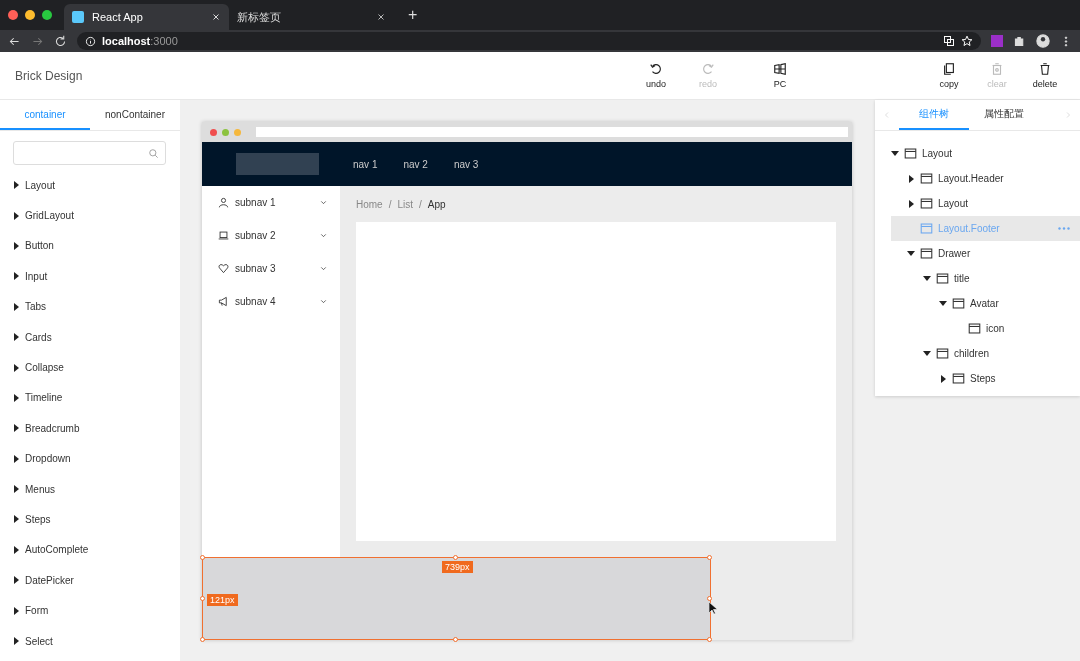  What do you see at coordinates (967, 41) in the screenshot?
I see `star-icon` at bounding box center [967, 41].